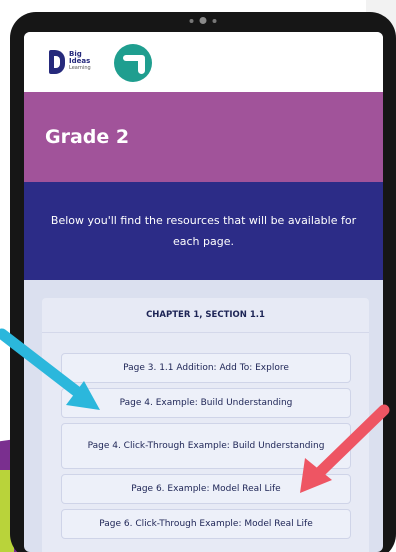 The height and width of the screenshot is (552, 396). I want to click on logo-bar: Big Ideas Learning, so click(203, 62).